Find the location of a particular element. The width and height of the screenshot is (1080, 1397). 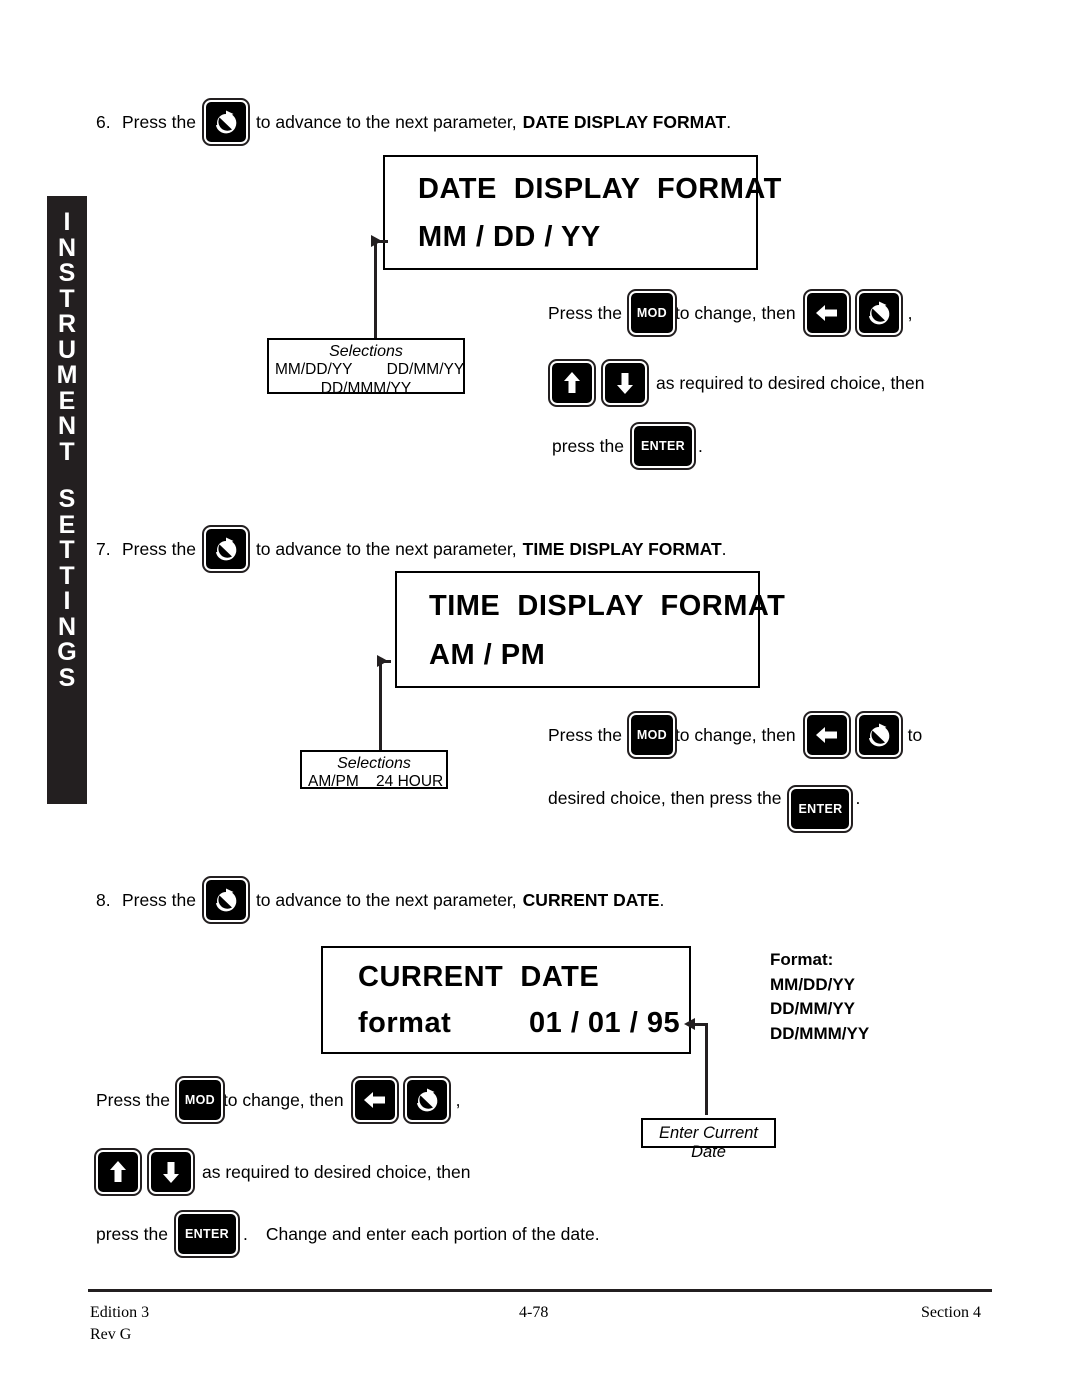

lcd-date-display-format: DATE DISPLAY FORMAT MM / DD / YY is located at coordinates (582, 212).